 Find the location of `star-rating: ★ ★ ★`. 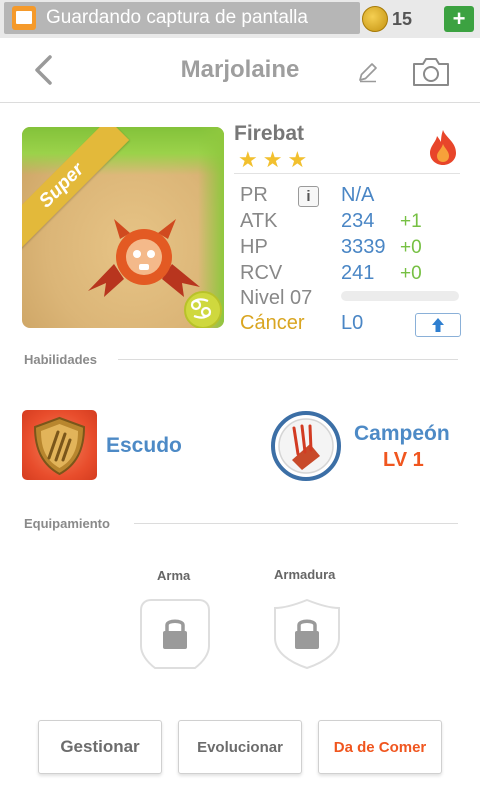

star-rating: ★ ★ ★ is located at coordinates (272, 160).